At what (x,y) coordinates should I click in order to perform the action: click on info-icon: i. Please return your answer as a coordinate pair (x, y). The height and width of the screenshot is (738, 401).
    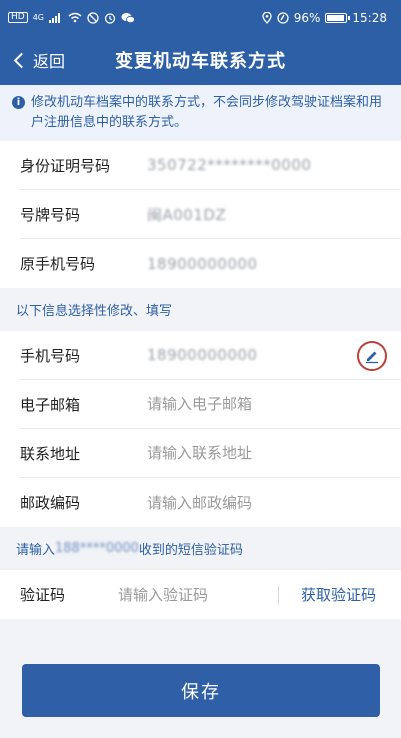
    Looking at the image, I should click on (18, 102).